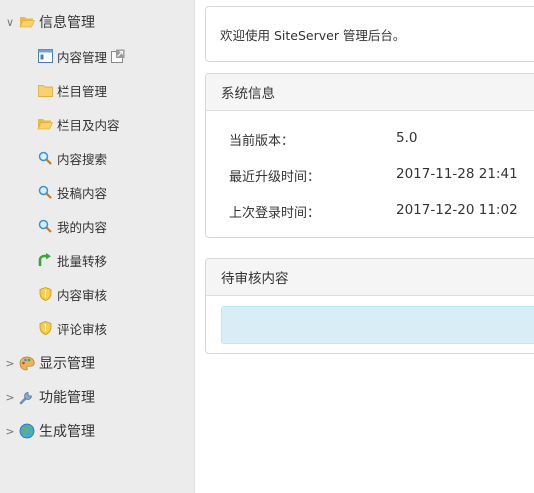  What do you see at coordinates (118, 56) in the screenshot?
I see `external-link-icon` at bounding box center [118, 56].